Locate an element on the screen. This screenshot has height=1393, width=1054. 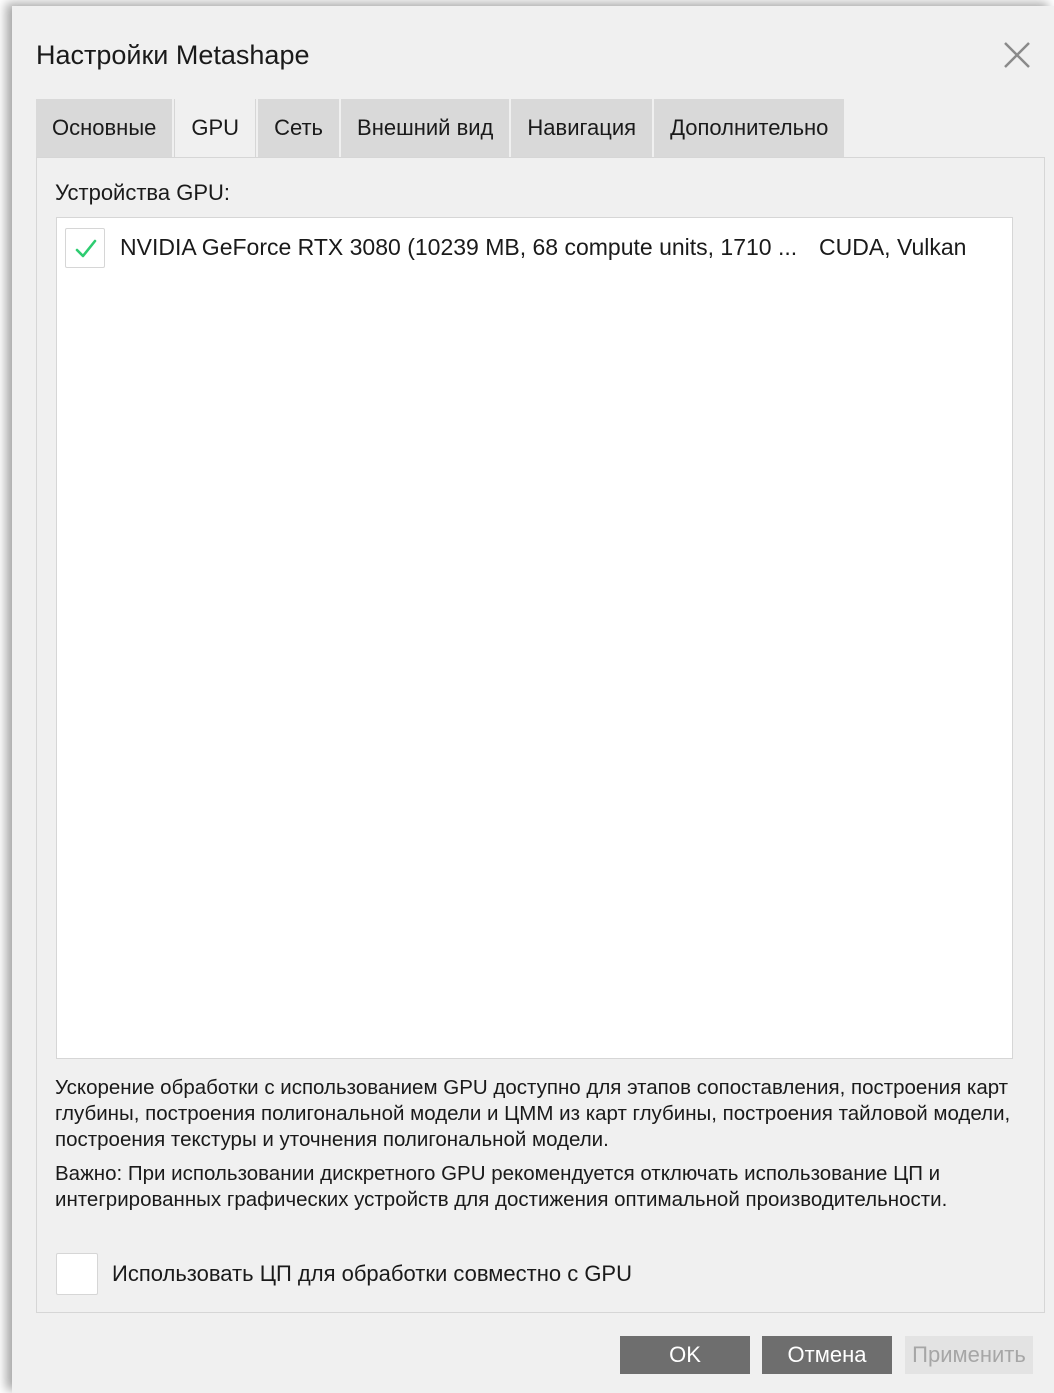
gpu-device-api: CUDA, Vulkan is located at coordinates (893, 247).